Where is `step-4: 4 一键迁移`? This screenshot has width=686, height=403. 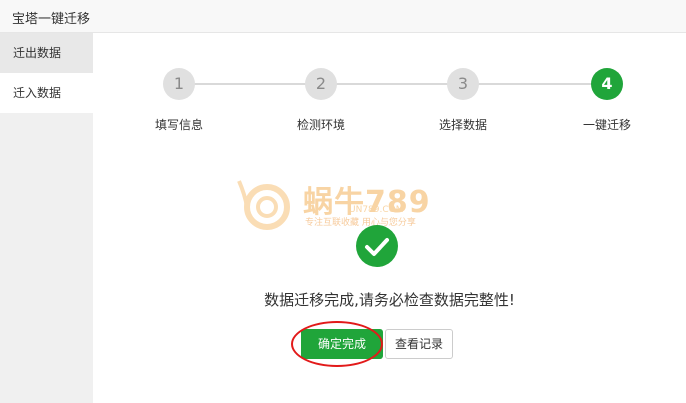
step-4: 4 一键迁移 is located at coordinates (607, 100).